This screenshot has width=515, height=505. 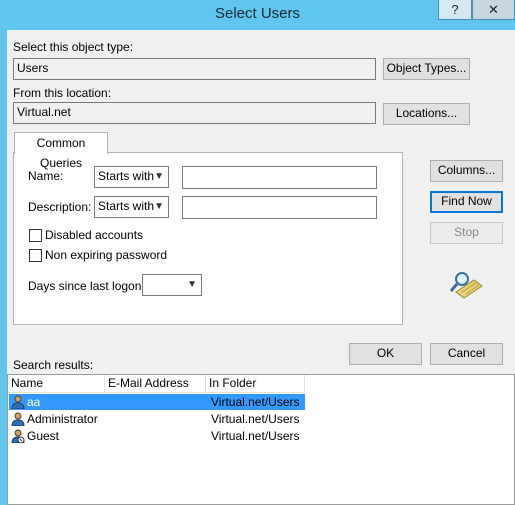 I want to click on days-since-logon-label: Days since last logon:, so click(x=86, y=286).